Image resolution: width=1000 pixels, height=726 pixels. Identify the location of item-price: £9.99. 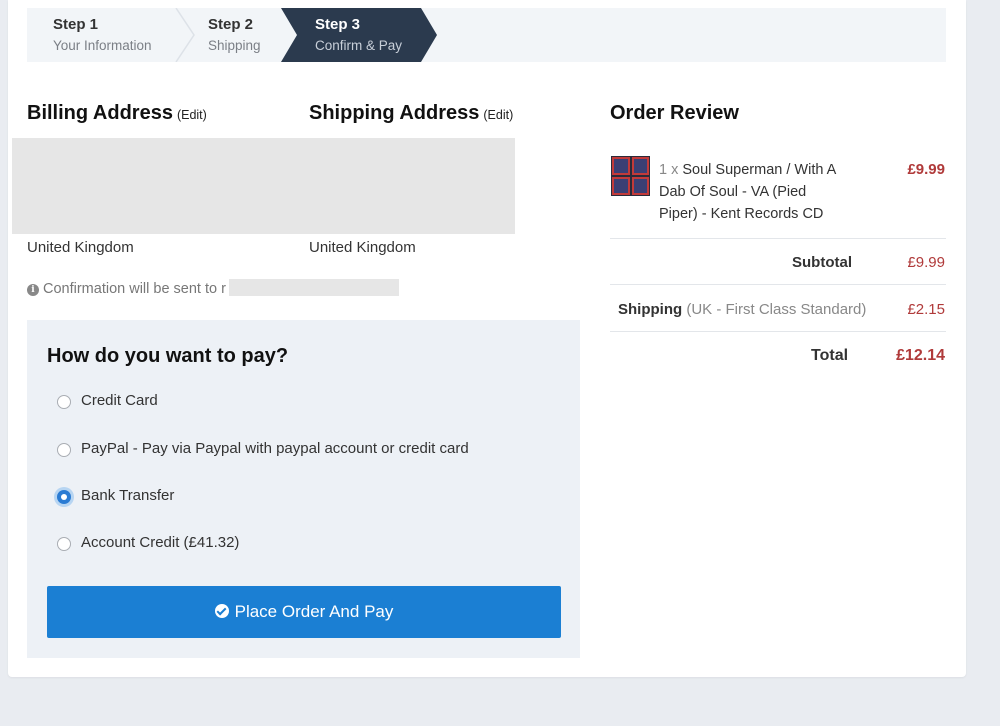
(926, 169).